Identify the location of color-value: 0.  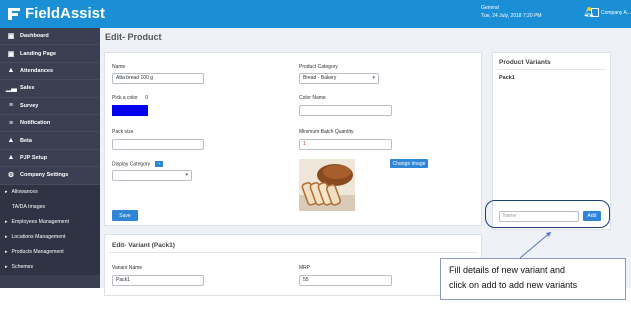
(147, 98).